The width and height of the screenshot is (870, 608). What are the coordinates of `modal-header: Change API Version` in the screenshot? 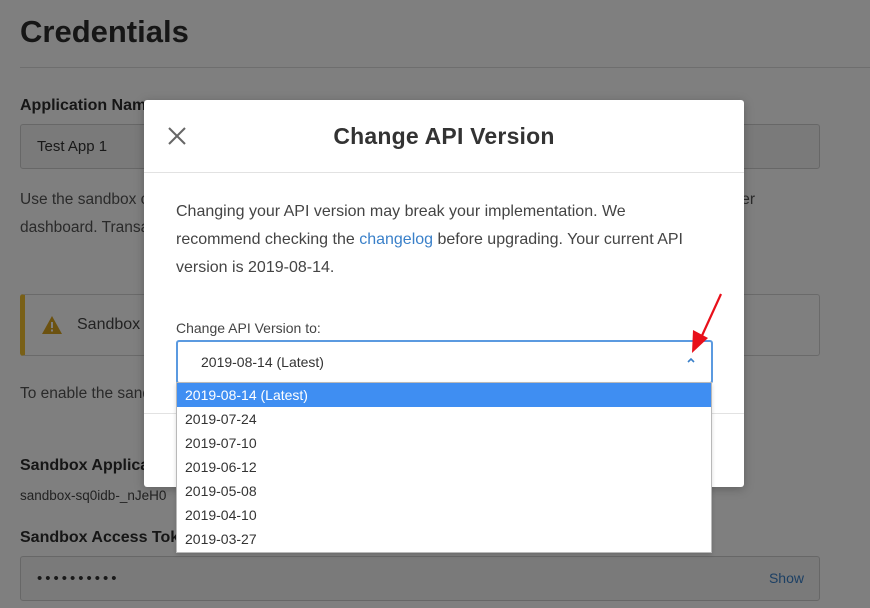 It's located at (444, 136).